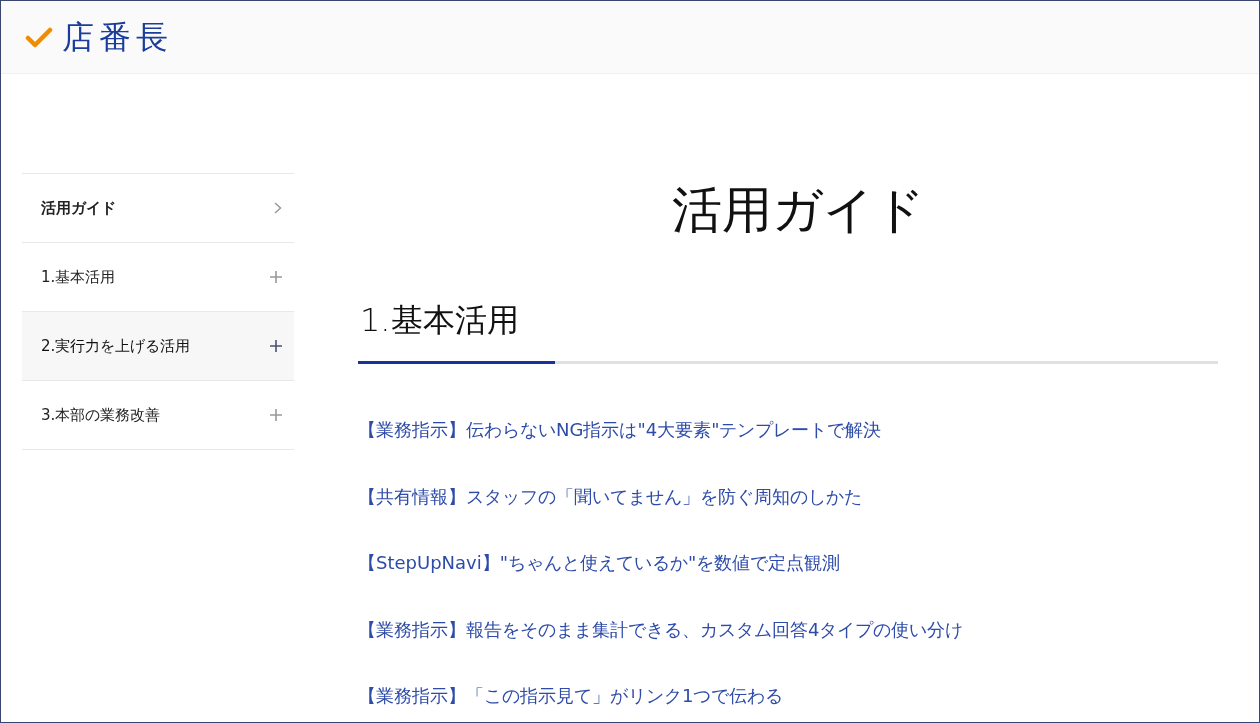  What do you see at coordinates (798, 210) in the screenshot?
I see `page-title: 活用ガイド` at bounding box center [798, 210].